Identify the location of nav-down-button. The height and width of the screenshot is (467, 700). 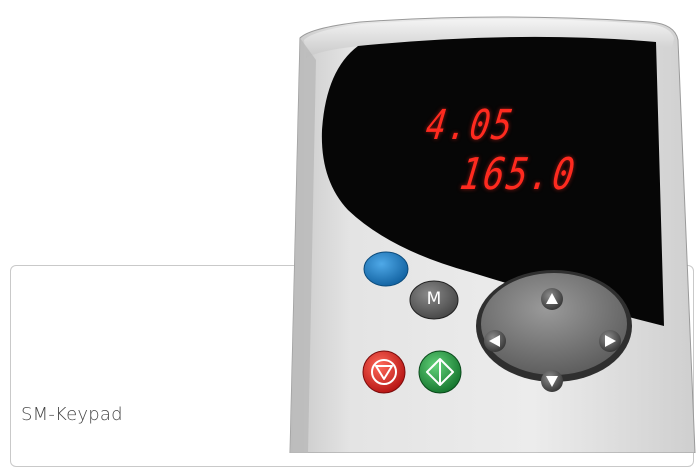
(552, 381).